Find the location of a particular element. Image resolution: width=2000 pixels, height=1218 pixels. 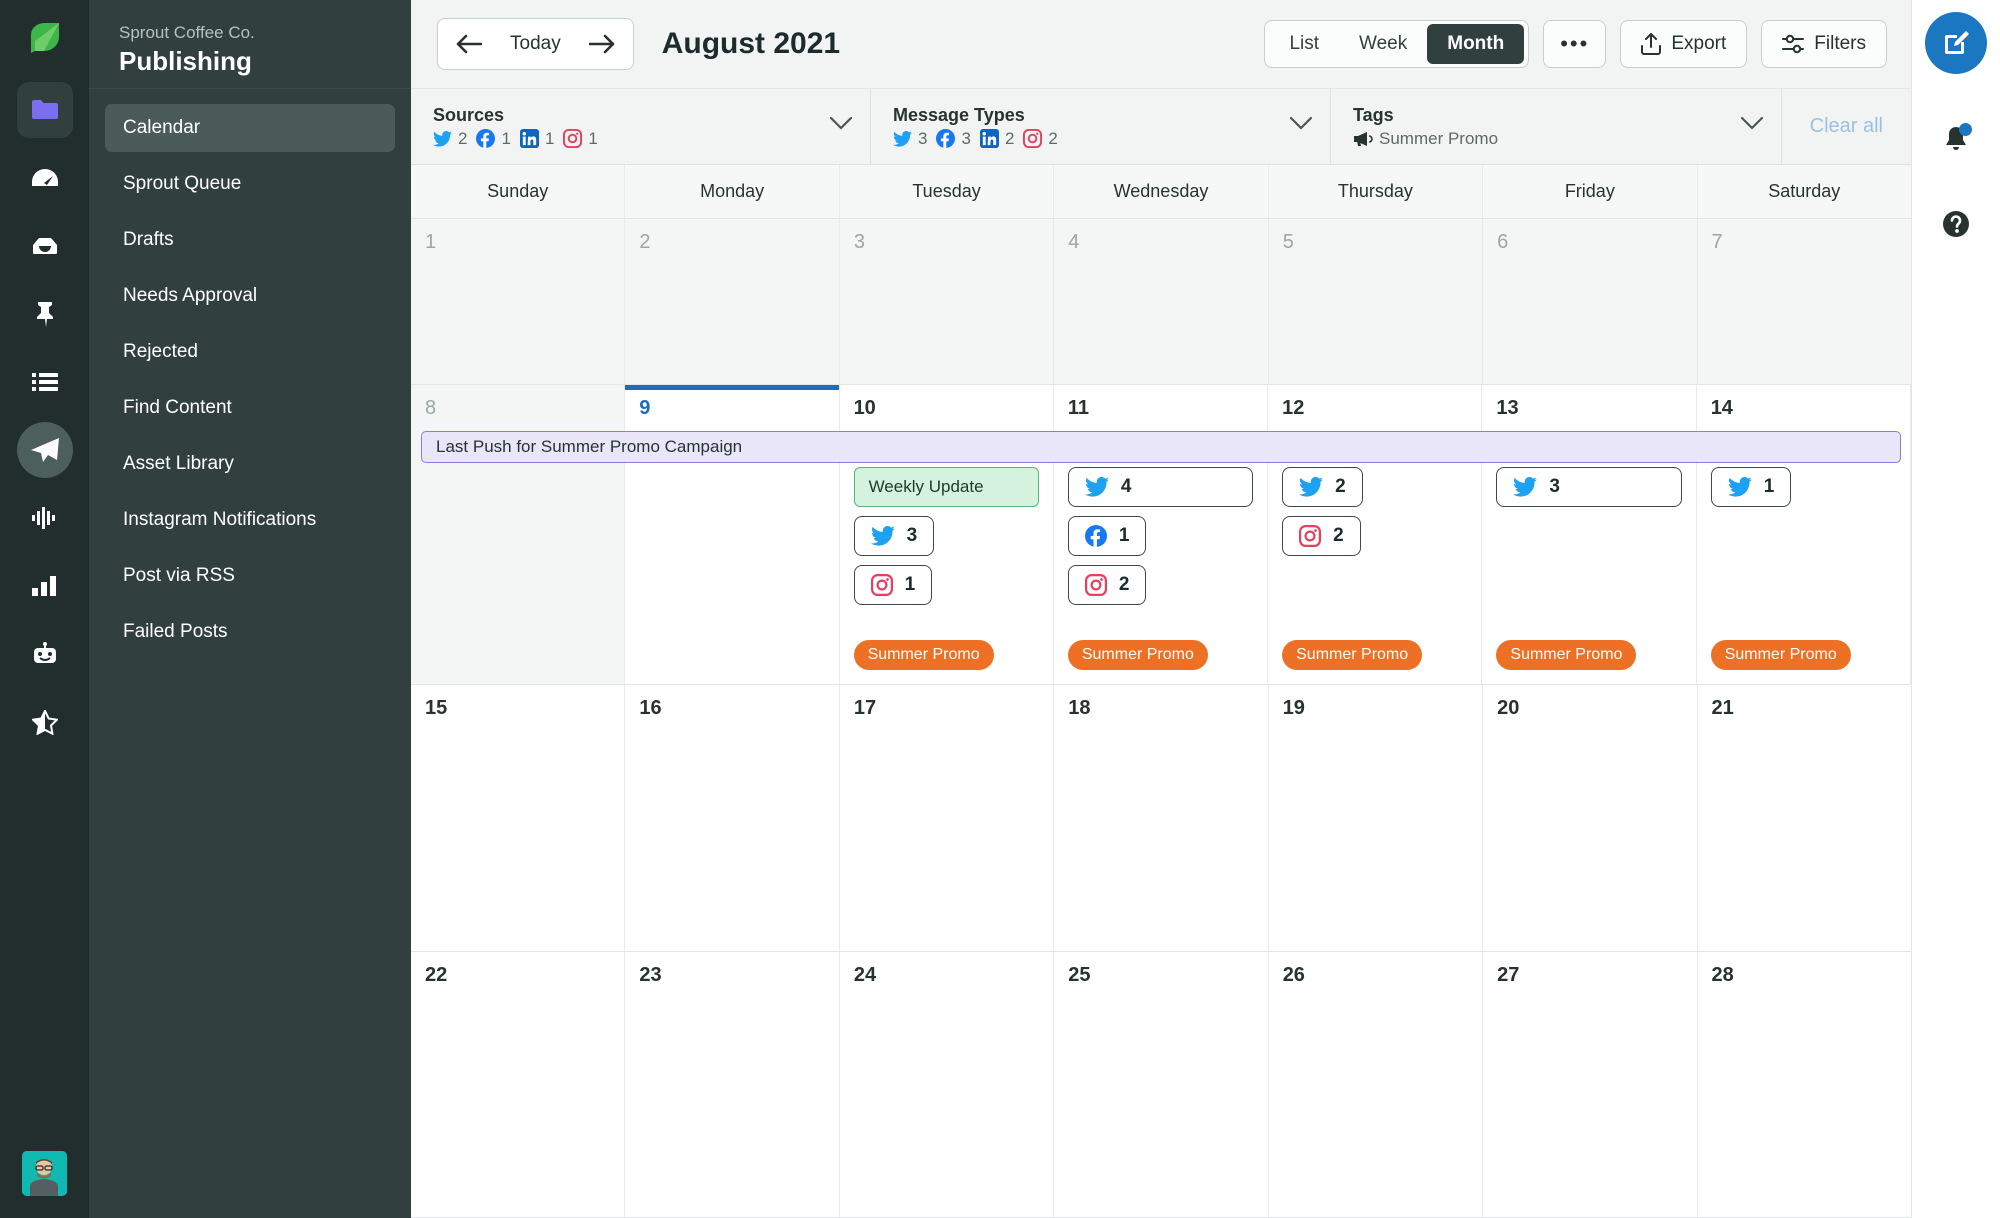

rail-item-listening-waveform is located at coordinates (45, 518).